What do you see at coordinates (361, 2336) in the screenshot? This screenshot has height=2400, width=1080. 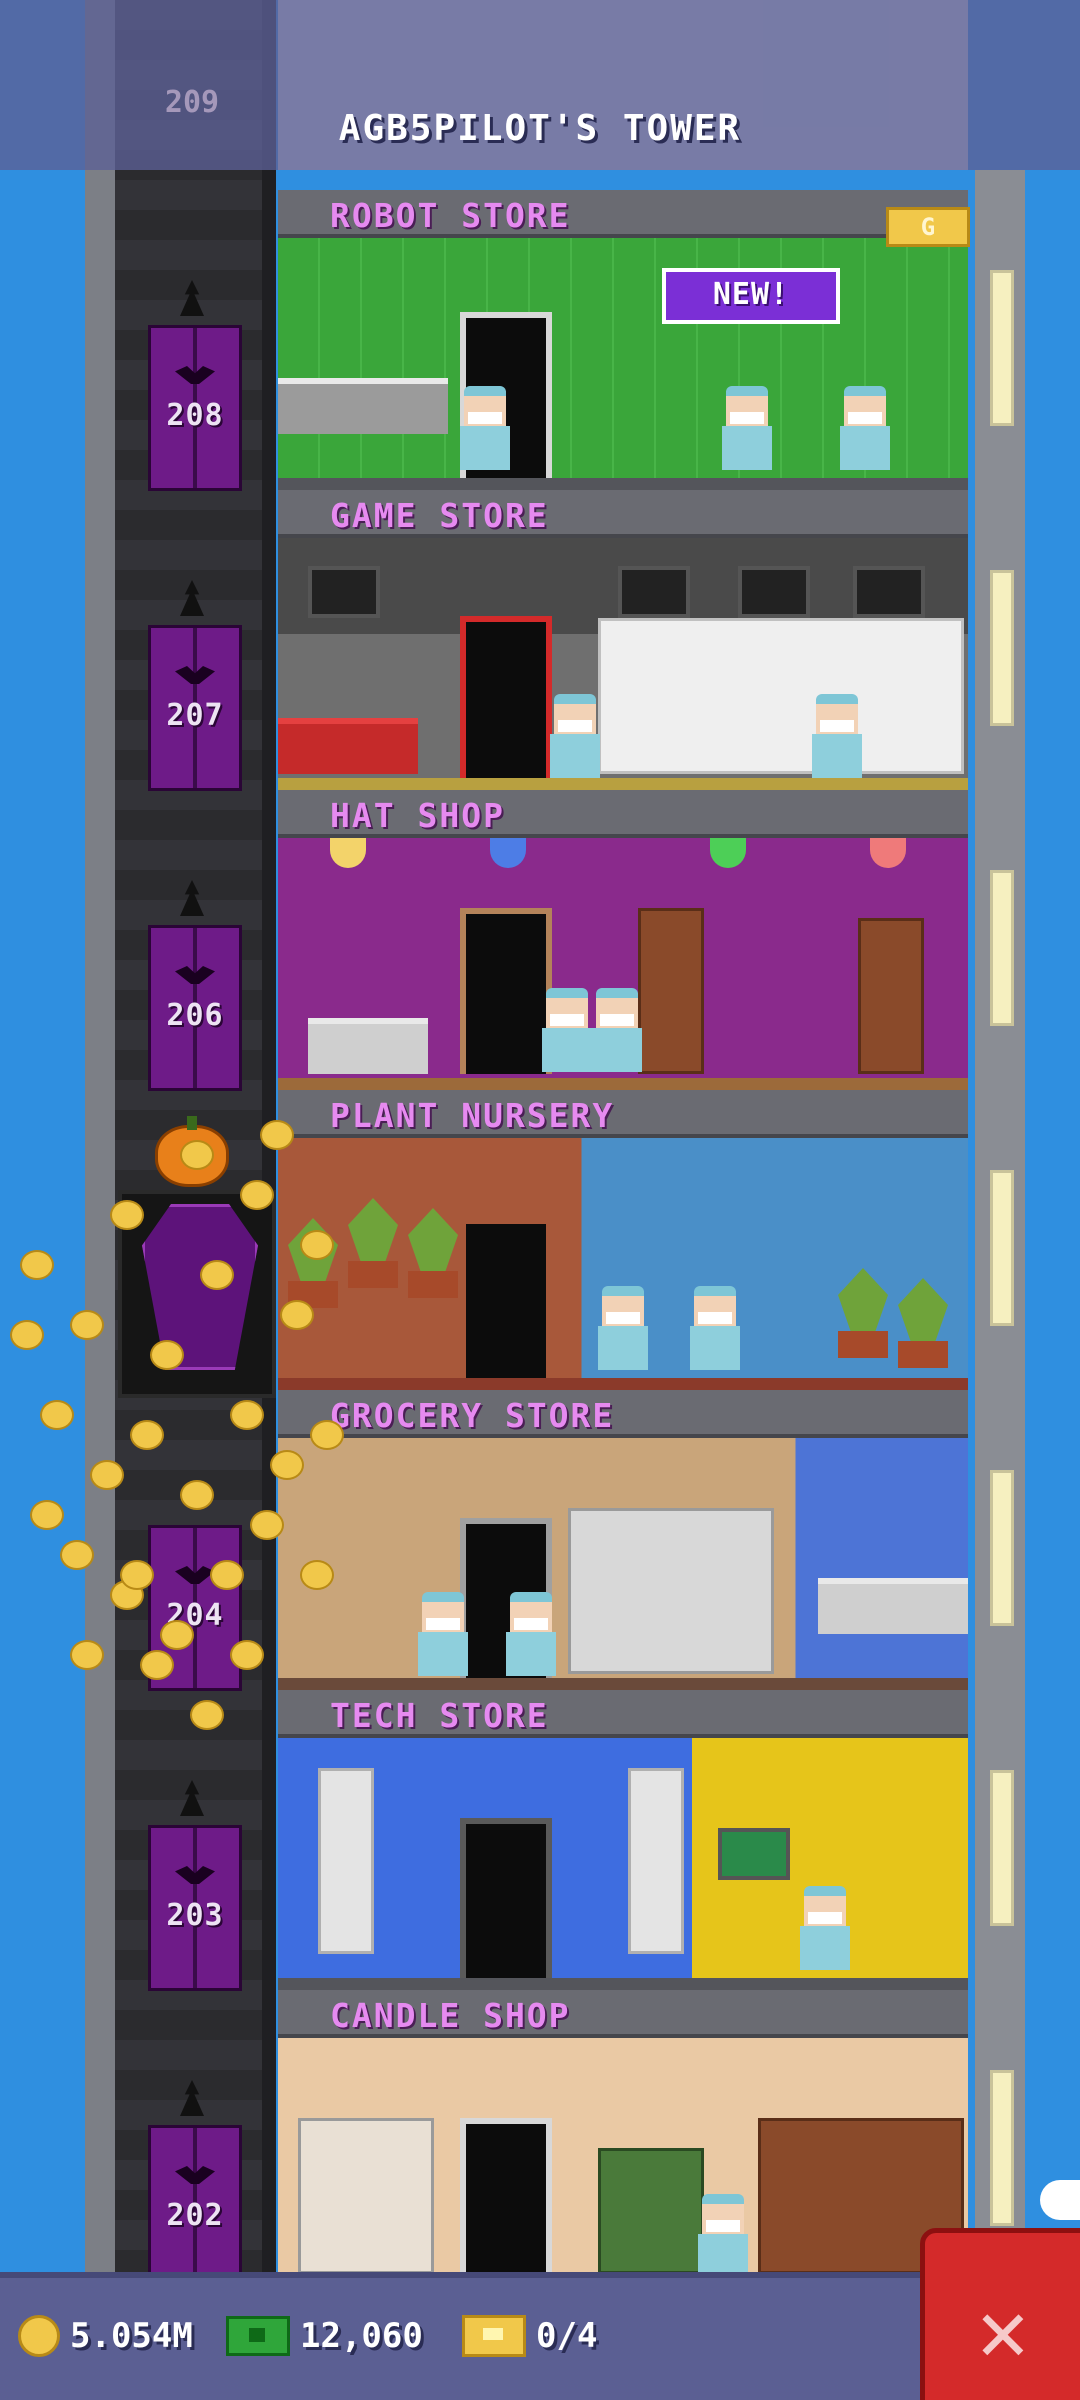 I see `bux-value: 12,060` at bounding box center [361, 2336].